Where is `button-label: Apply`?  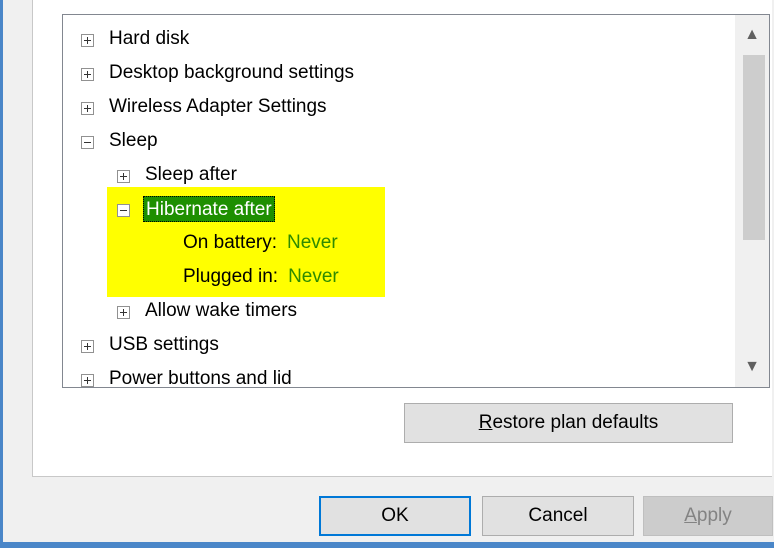 button-label: Apply is located at coordinates (708, 515).